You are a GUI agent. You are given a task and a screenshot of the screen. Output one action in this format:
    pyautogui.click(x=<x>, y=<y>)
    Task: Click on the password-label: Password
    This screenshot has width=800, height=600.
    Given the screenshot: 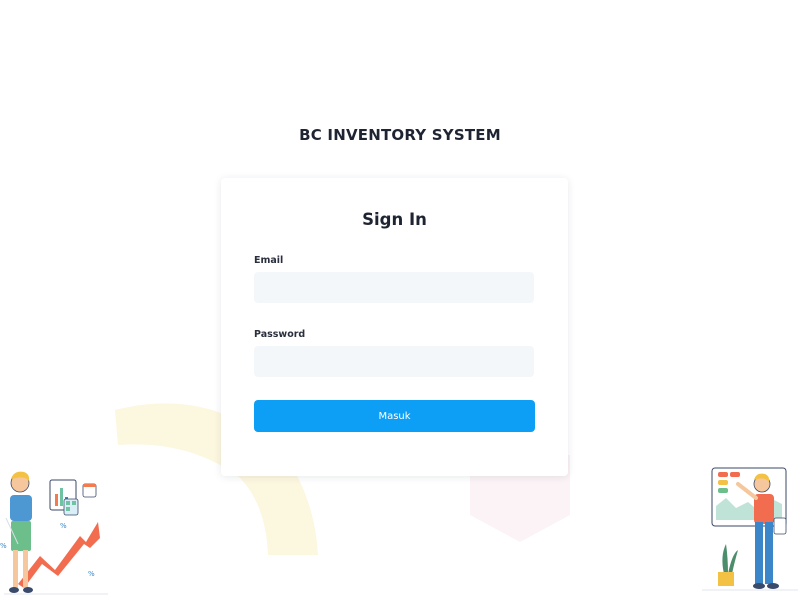 What is the action you would take?
    pyautogui.click(x=280, y=334)
    